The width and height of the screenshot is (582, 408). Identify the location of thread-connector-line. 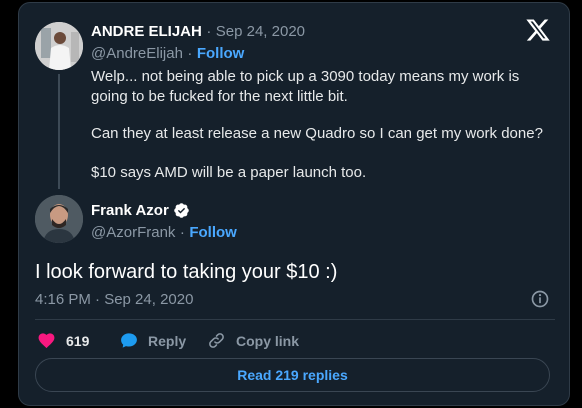
(59, 131).